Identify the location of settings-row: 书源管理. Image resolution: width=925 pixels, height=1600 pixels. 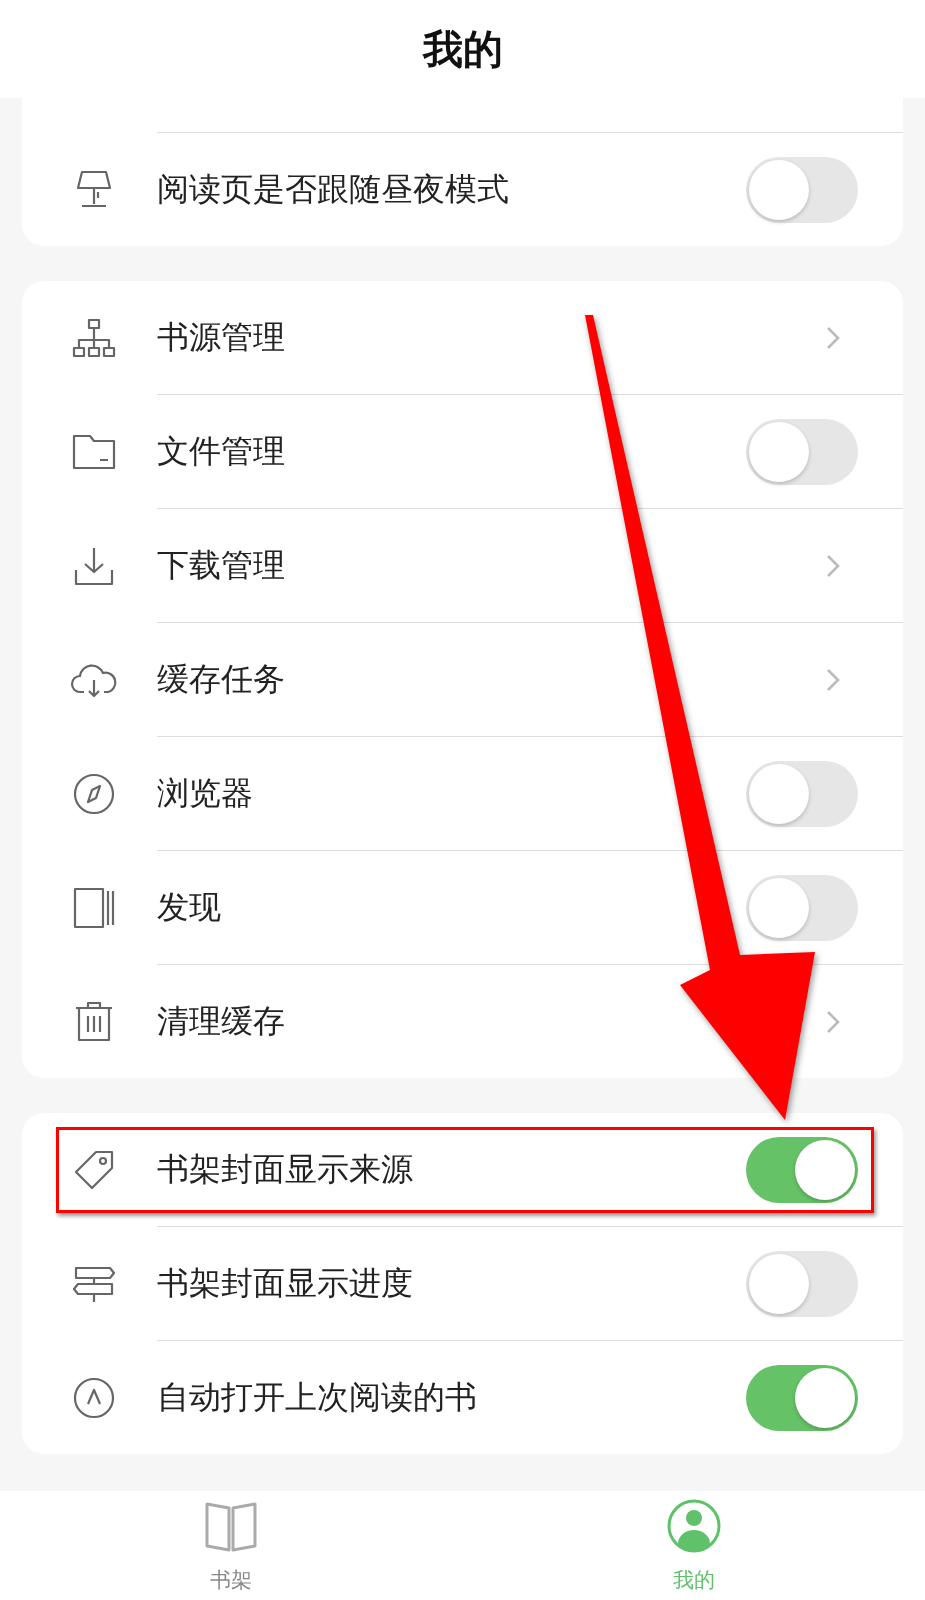
(462, 337).